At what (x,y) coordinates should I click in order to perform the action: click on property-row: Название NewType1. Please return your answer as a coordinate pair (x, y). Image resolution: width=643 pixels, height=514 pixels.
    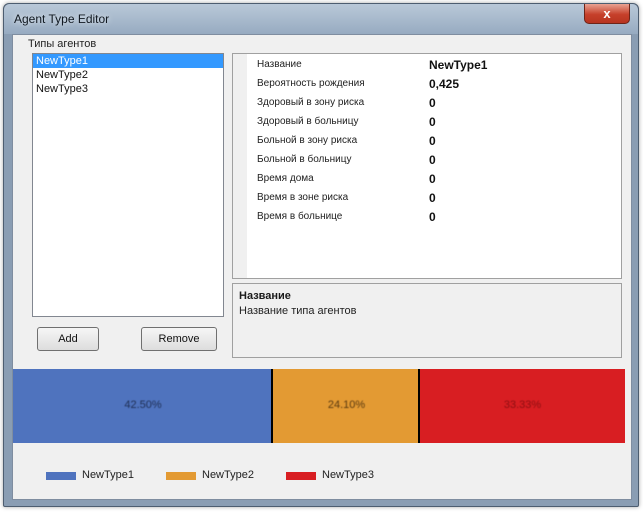
    Looking at the image, I should click on (433, 66).